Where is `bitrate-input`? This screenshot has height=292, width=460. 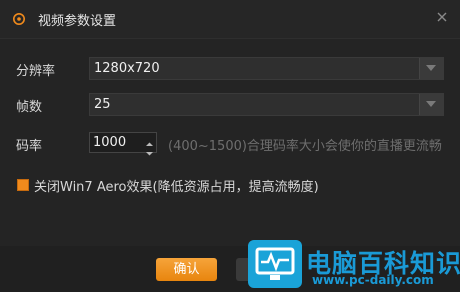 bitrate-input is located at coordinates (117, 142).